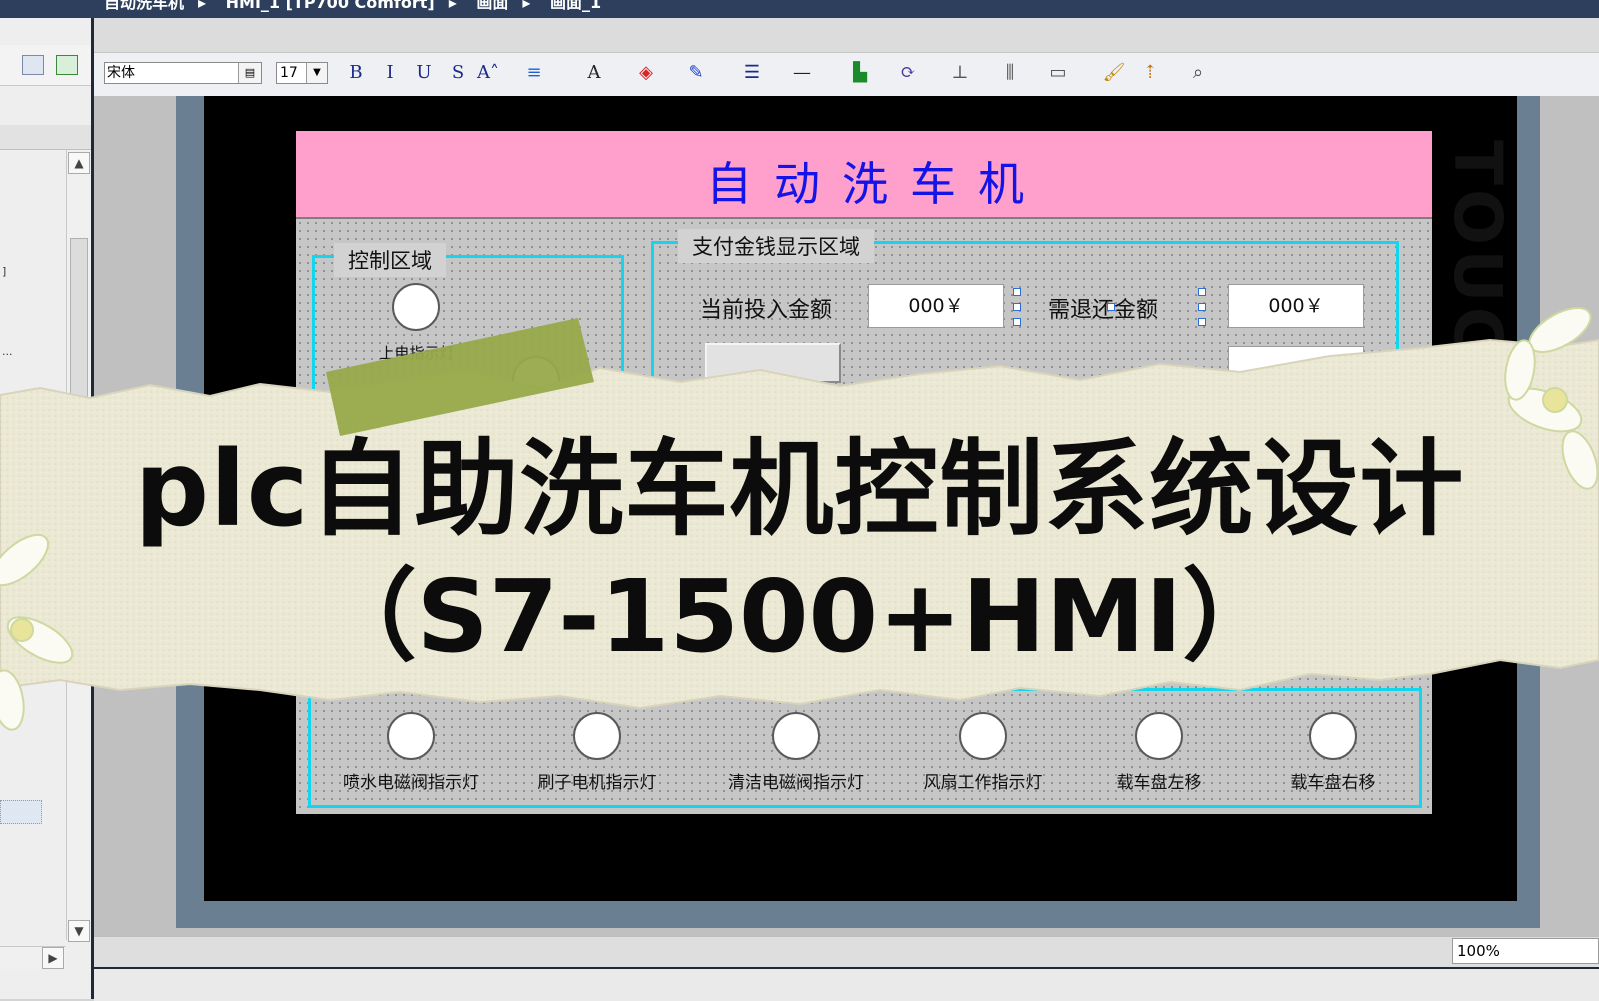  Describe the element at coordinates (488, 73) in the screenshot. I see `font-grow-icon: A˄` at that location.